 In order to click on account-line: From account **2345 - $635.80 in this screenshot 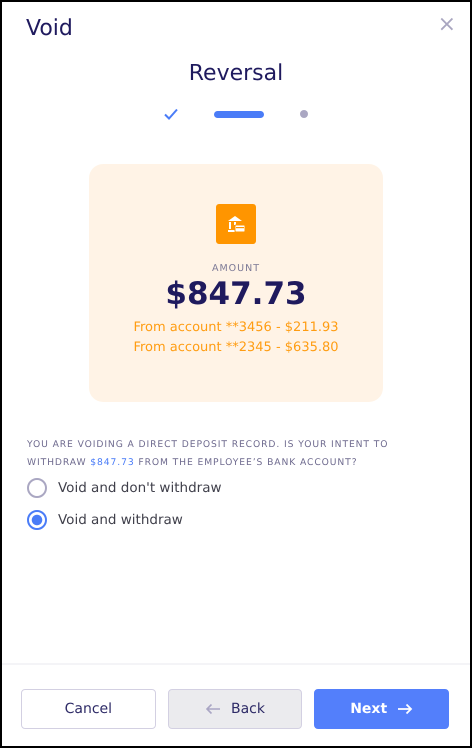, I will do `click(236, 348)`.